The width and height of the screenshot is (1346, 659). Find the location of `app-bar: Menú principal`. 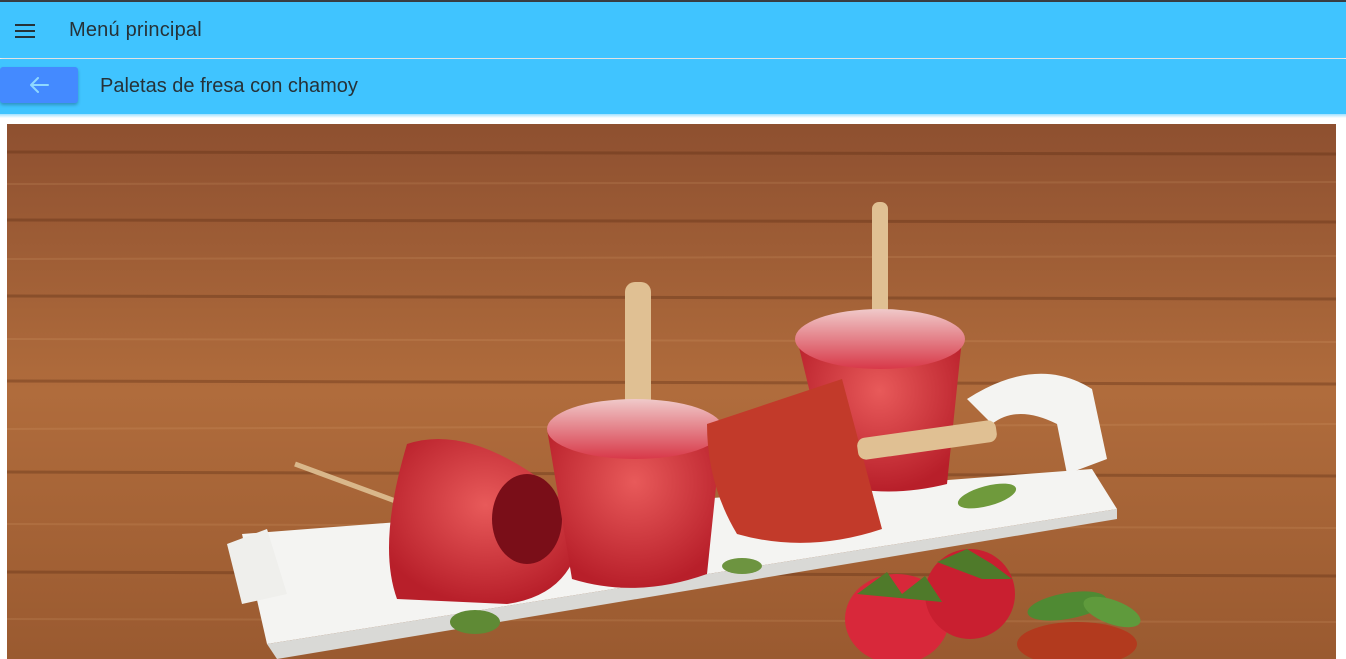

app-bar: Menú principal is located at coordinates (673, 30).